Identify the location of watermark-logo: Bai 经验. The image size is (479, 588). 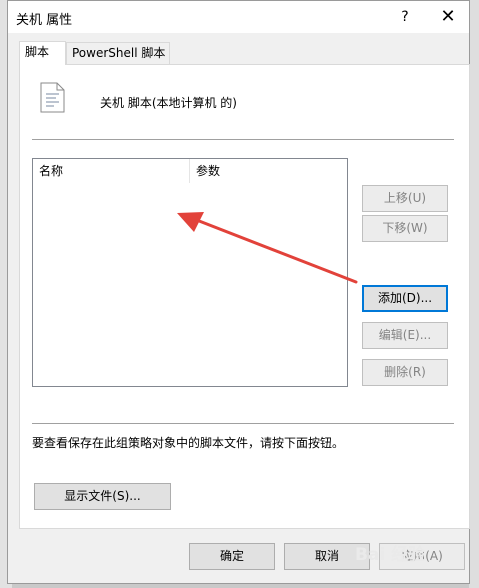
(412, 555).